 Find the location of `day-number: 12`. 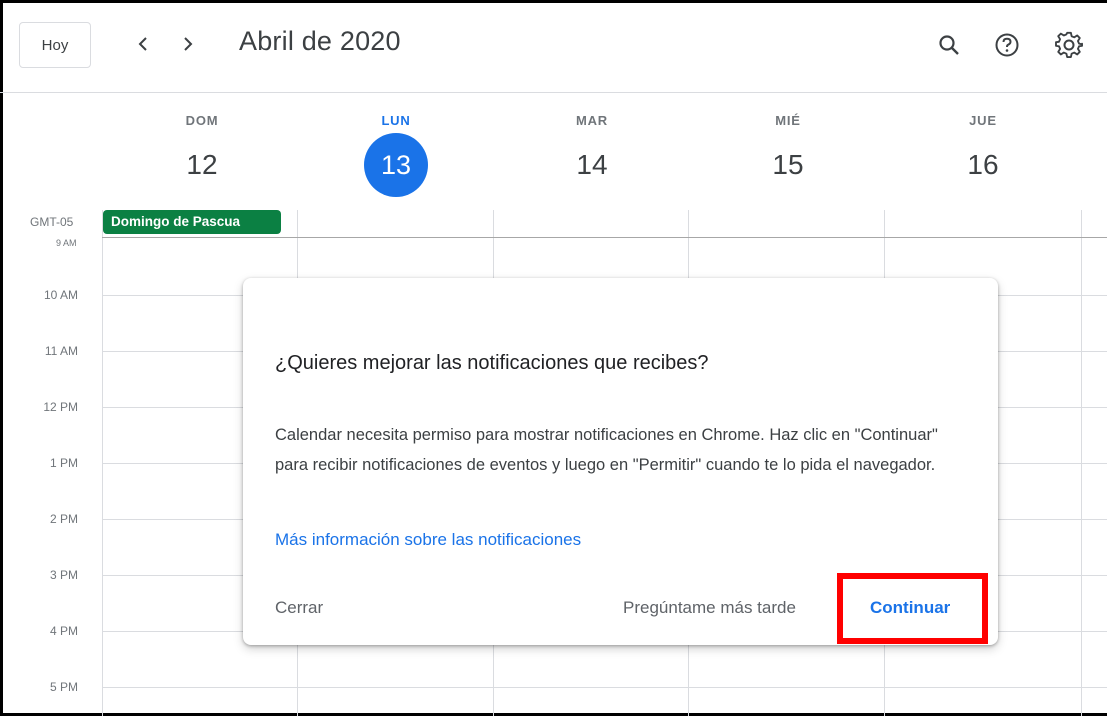

day-number: 12 is located at coordinates (202, 164).